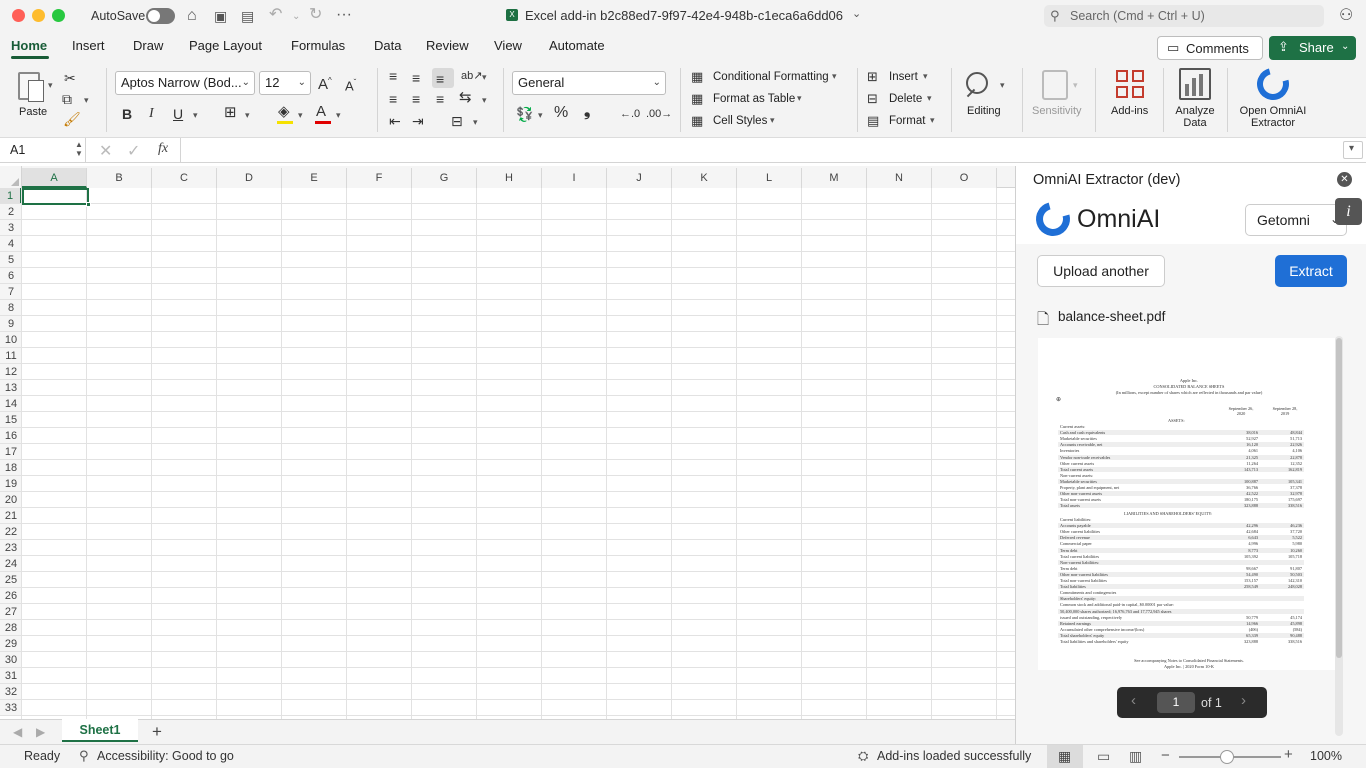 This screenshot has width=1366, height=768. Describe the element at coordinates (11, 628) in the screenshot. I see `row-header-28: 28` at that location.